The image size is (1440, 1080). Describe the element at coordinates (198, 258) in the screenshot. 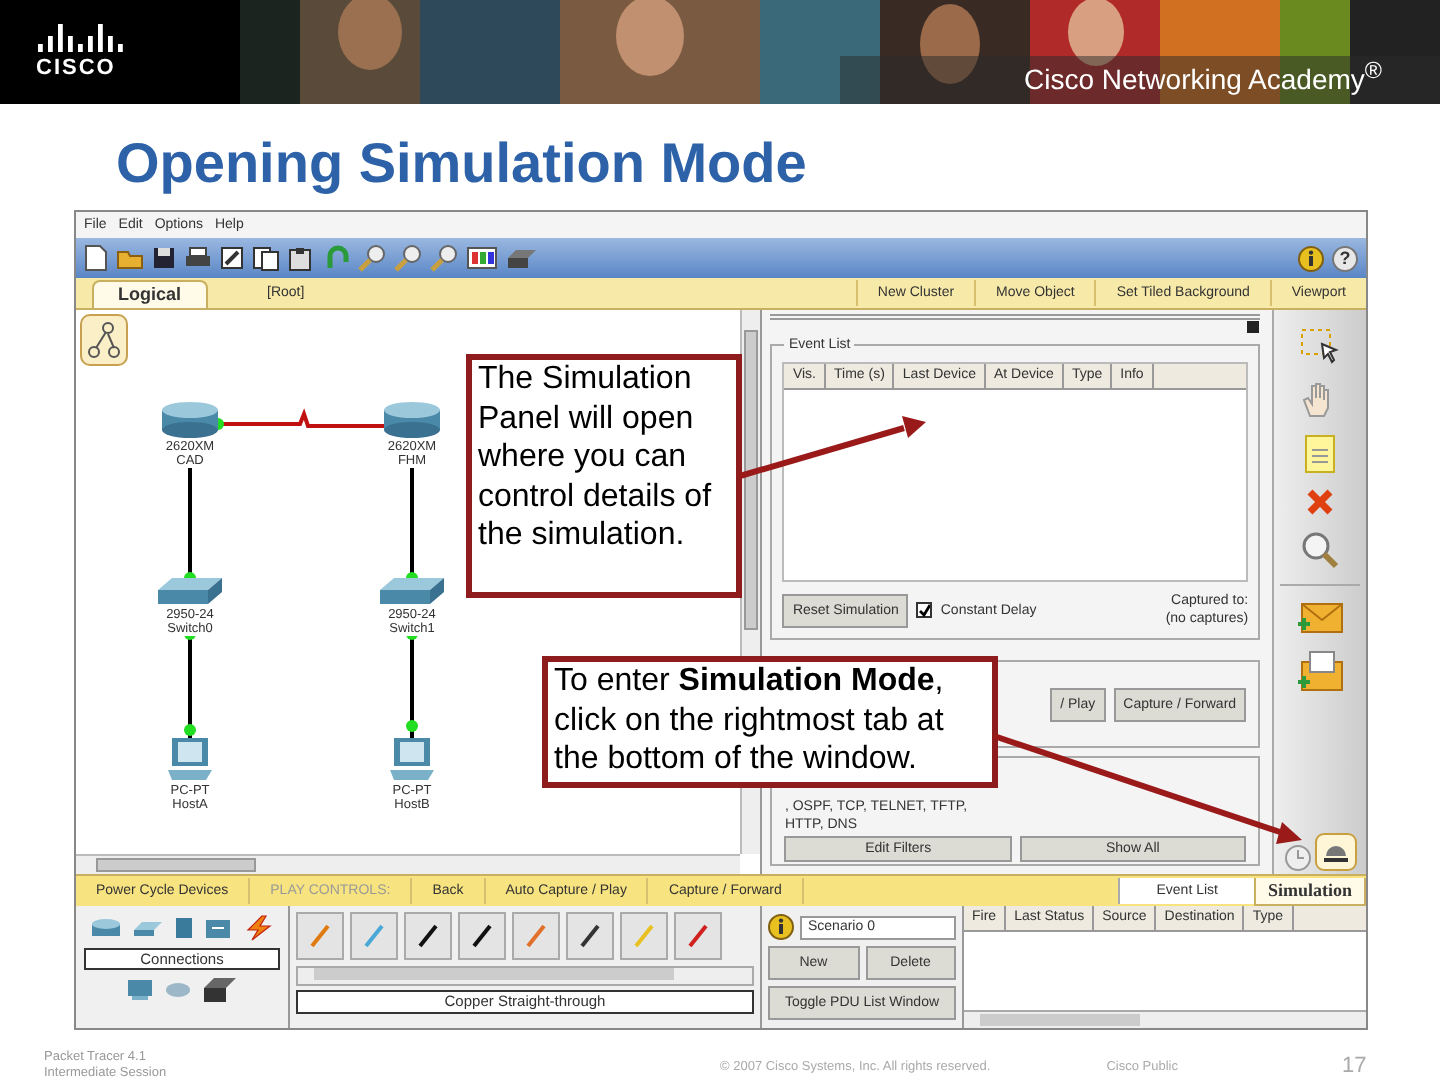

I see `print-icon` at that location.